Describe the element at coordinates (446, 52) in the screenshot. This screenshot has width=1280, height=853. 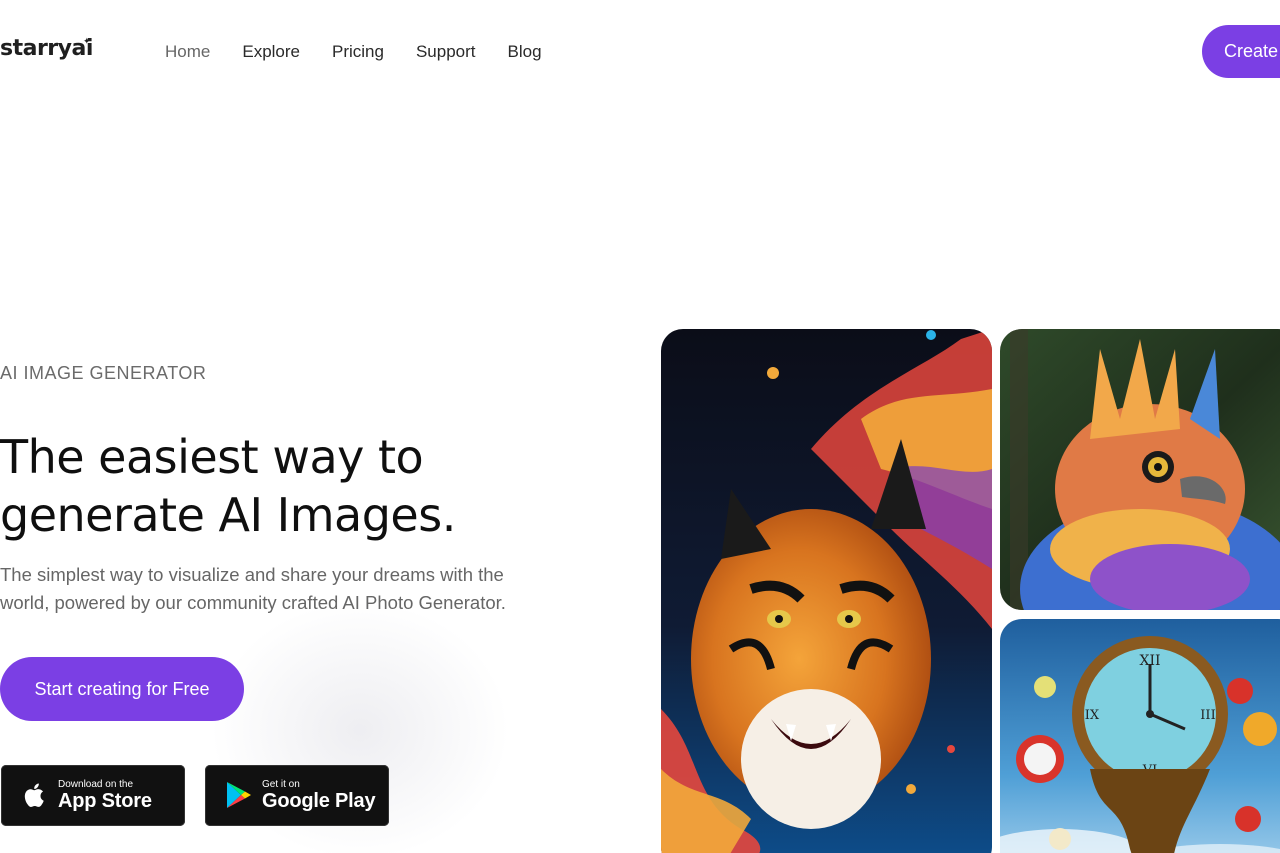
I see `nav-support: Support` at that location.